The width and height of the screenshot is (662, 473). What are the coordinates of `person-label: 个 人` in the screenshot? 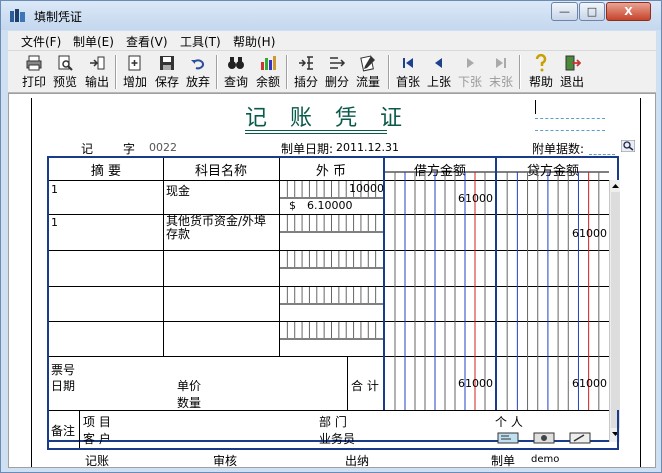 It's located at (509, 422).